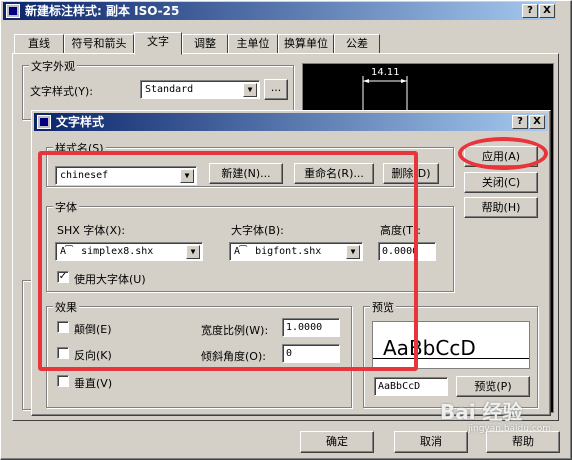 This screenshot has height=460, width=572. Describe the element at coordinates (510, 429) in the screenshot. I see `watermark-url: jingyan.baidu.com` at that location.